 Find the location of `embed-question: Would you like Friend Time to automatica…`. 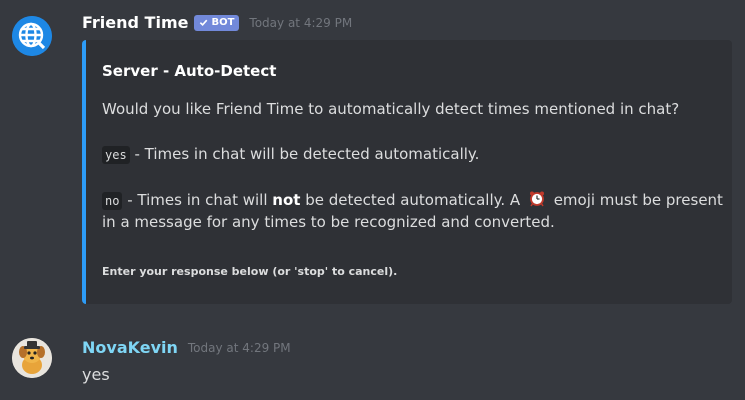

embed-question: Would you like Friend Time to automatica… is located at coordinates (391, 109).